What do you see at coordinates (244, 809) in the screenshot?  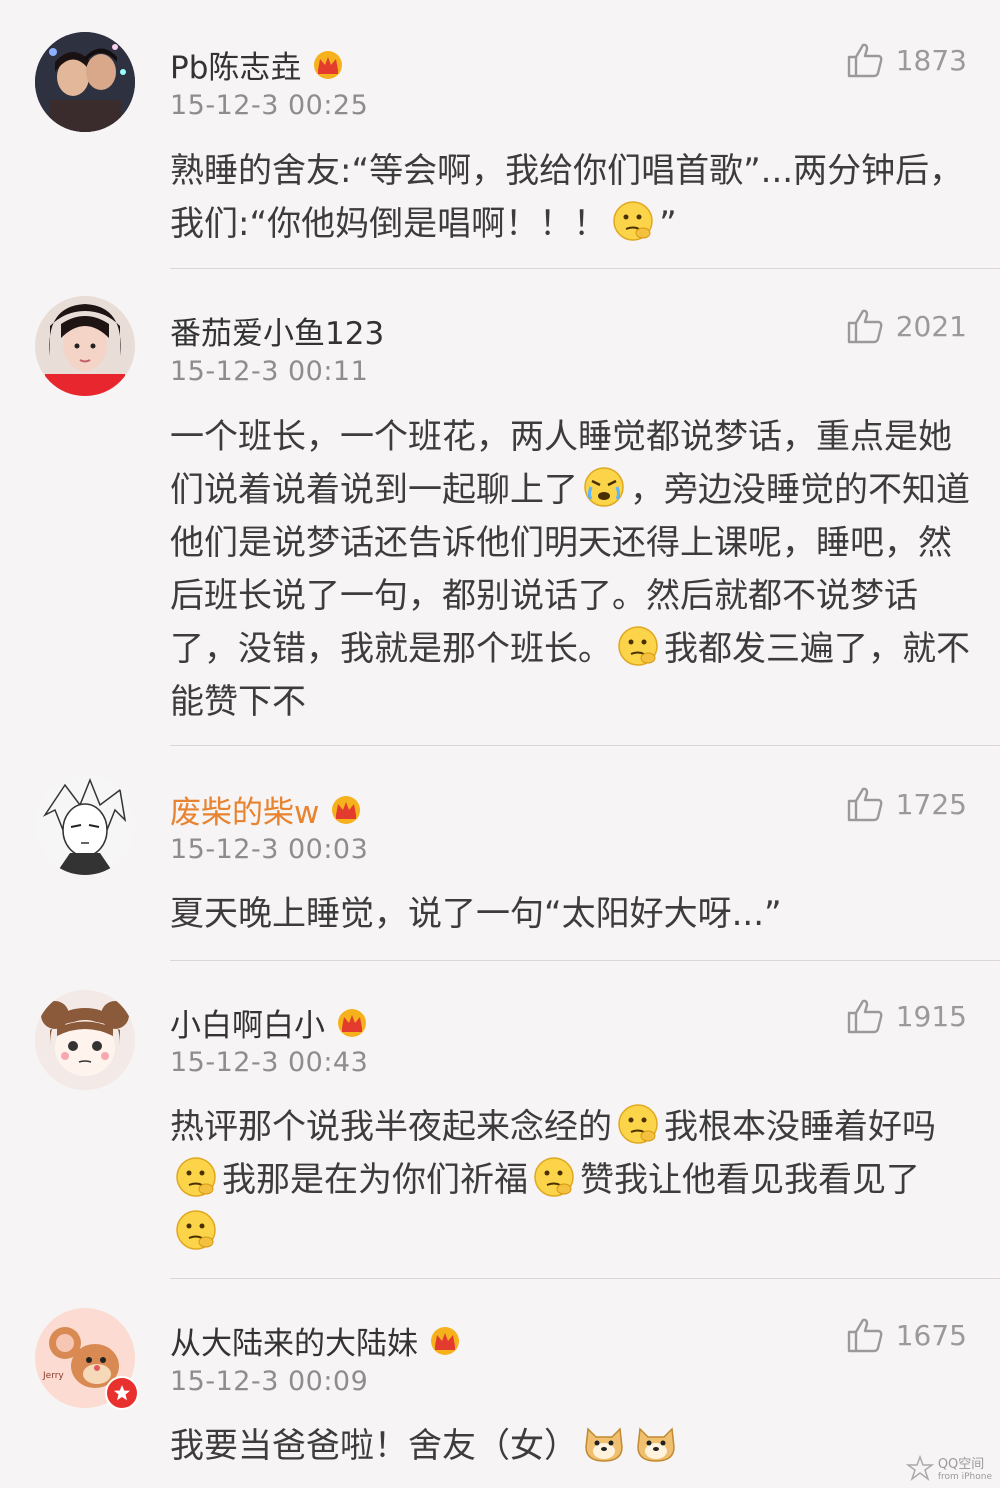 I see `username: 废柴的柴w` at bounding box center [244, 809].